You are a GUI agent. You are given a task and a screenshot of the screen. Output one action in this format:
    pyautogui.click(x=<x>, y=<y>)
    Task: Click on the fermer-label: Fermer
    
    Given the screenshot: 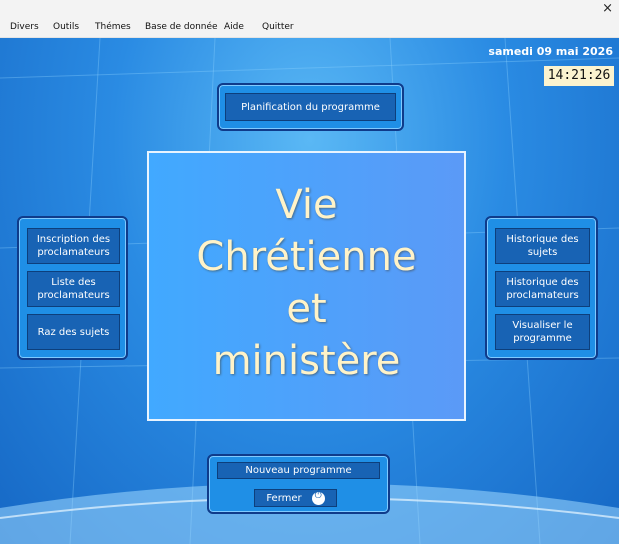 What is the action you would take?
    pyautogui.click(x=284, y=498)
    